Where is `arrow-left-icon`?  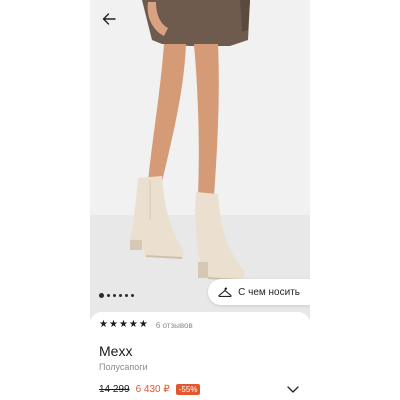 arrow-left-icon is located at coordinates (109, 19).